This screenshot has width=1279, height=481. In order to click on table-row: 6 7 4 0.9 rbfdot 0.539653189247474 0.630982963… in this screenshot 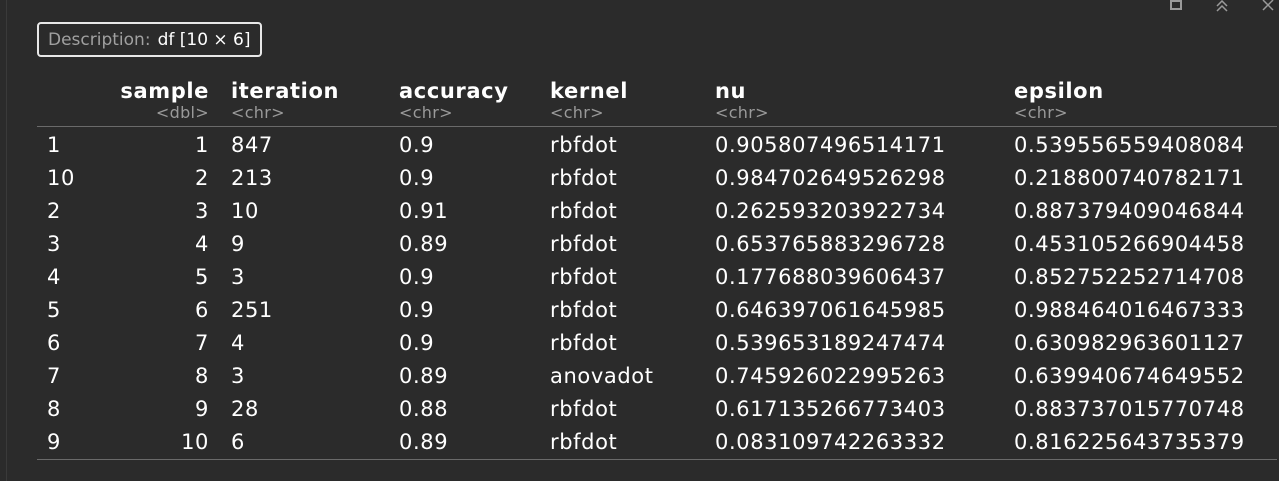, I will do `click(657, 343)`.